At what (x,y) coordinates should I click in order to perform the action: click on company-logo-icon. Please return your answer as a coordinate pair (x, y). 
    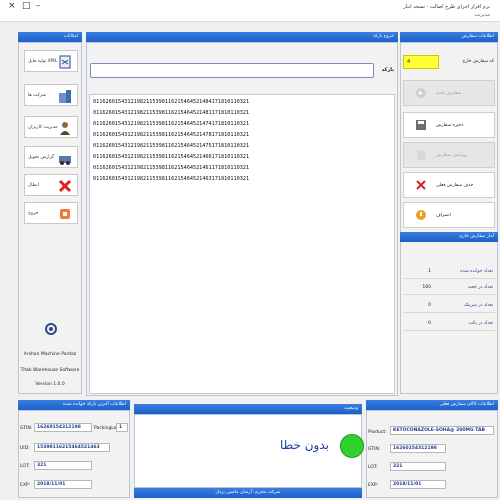
    Looking at the image, I should click on (51, 329).